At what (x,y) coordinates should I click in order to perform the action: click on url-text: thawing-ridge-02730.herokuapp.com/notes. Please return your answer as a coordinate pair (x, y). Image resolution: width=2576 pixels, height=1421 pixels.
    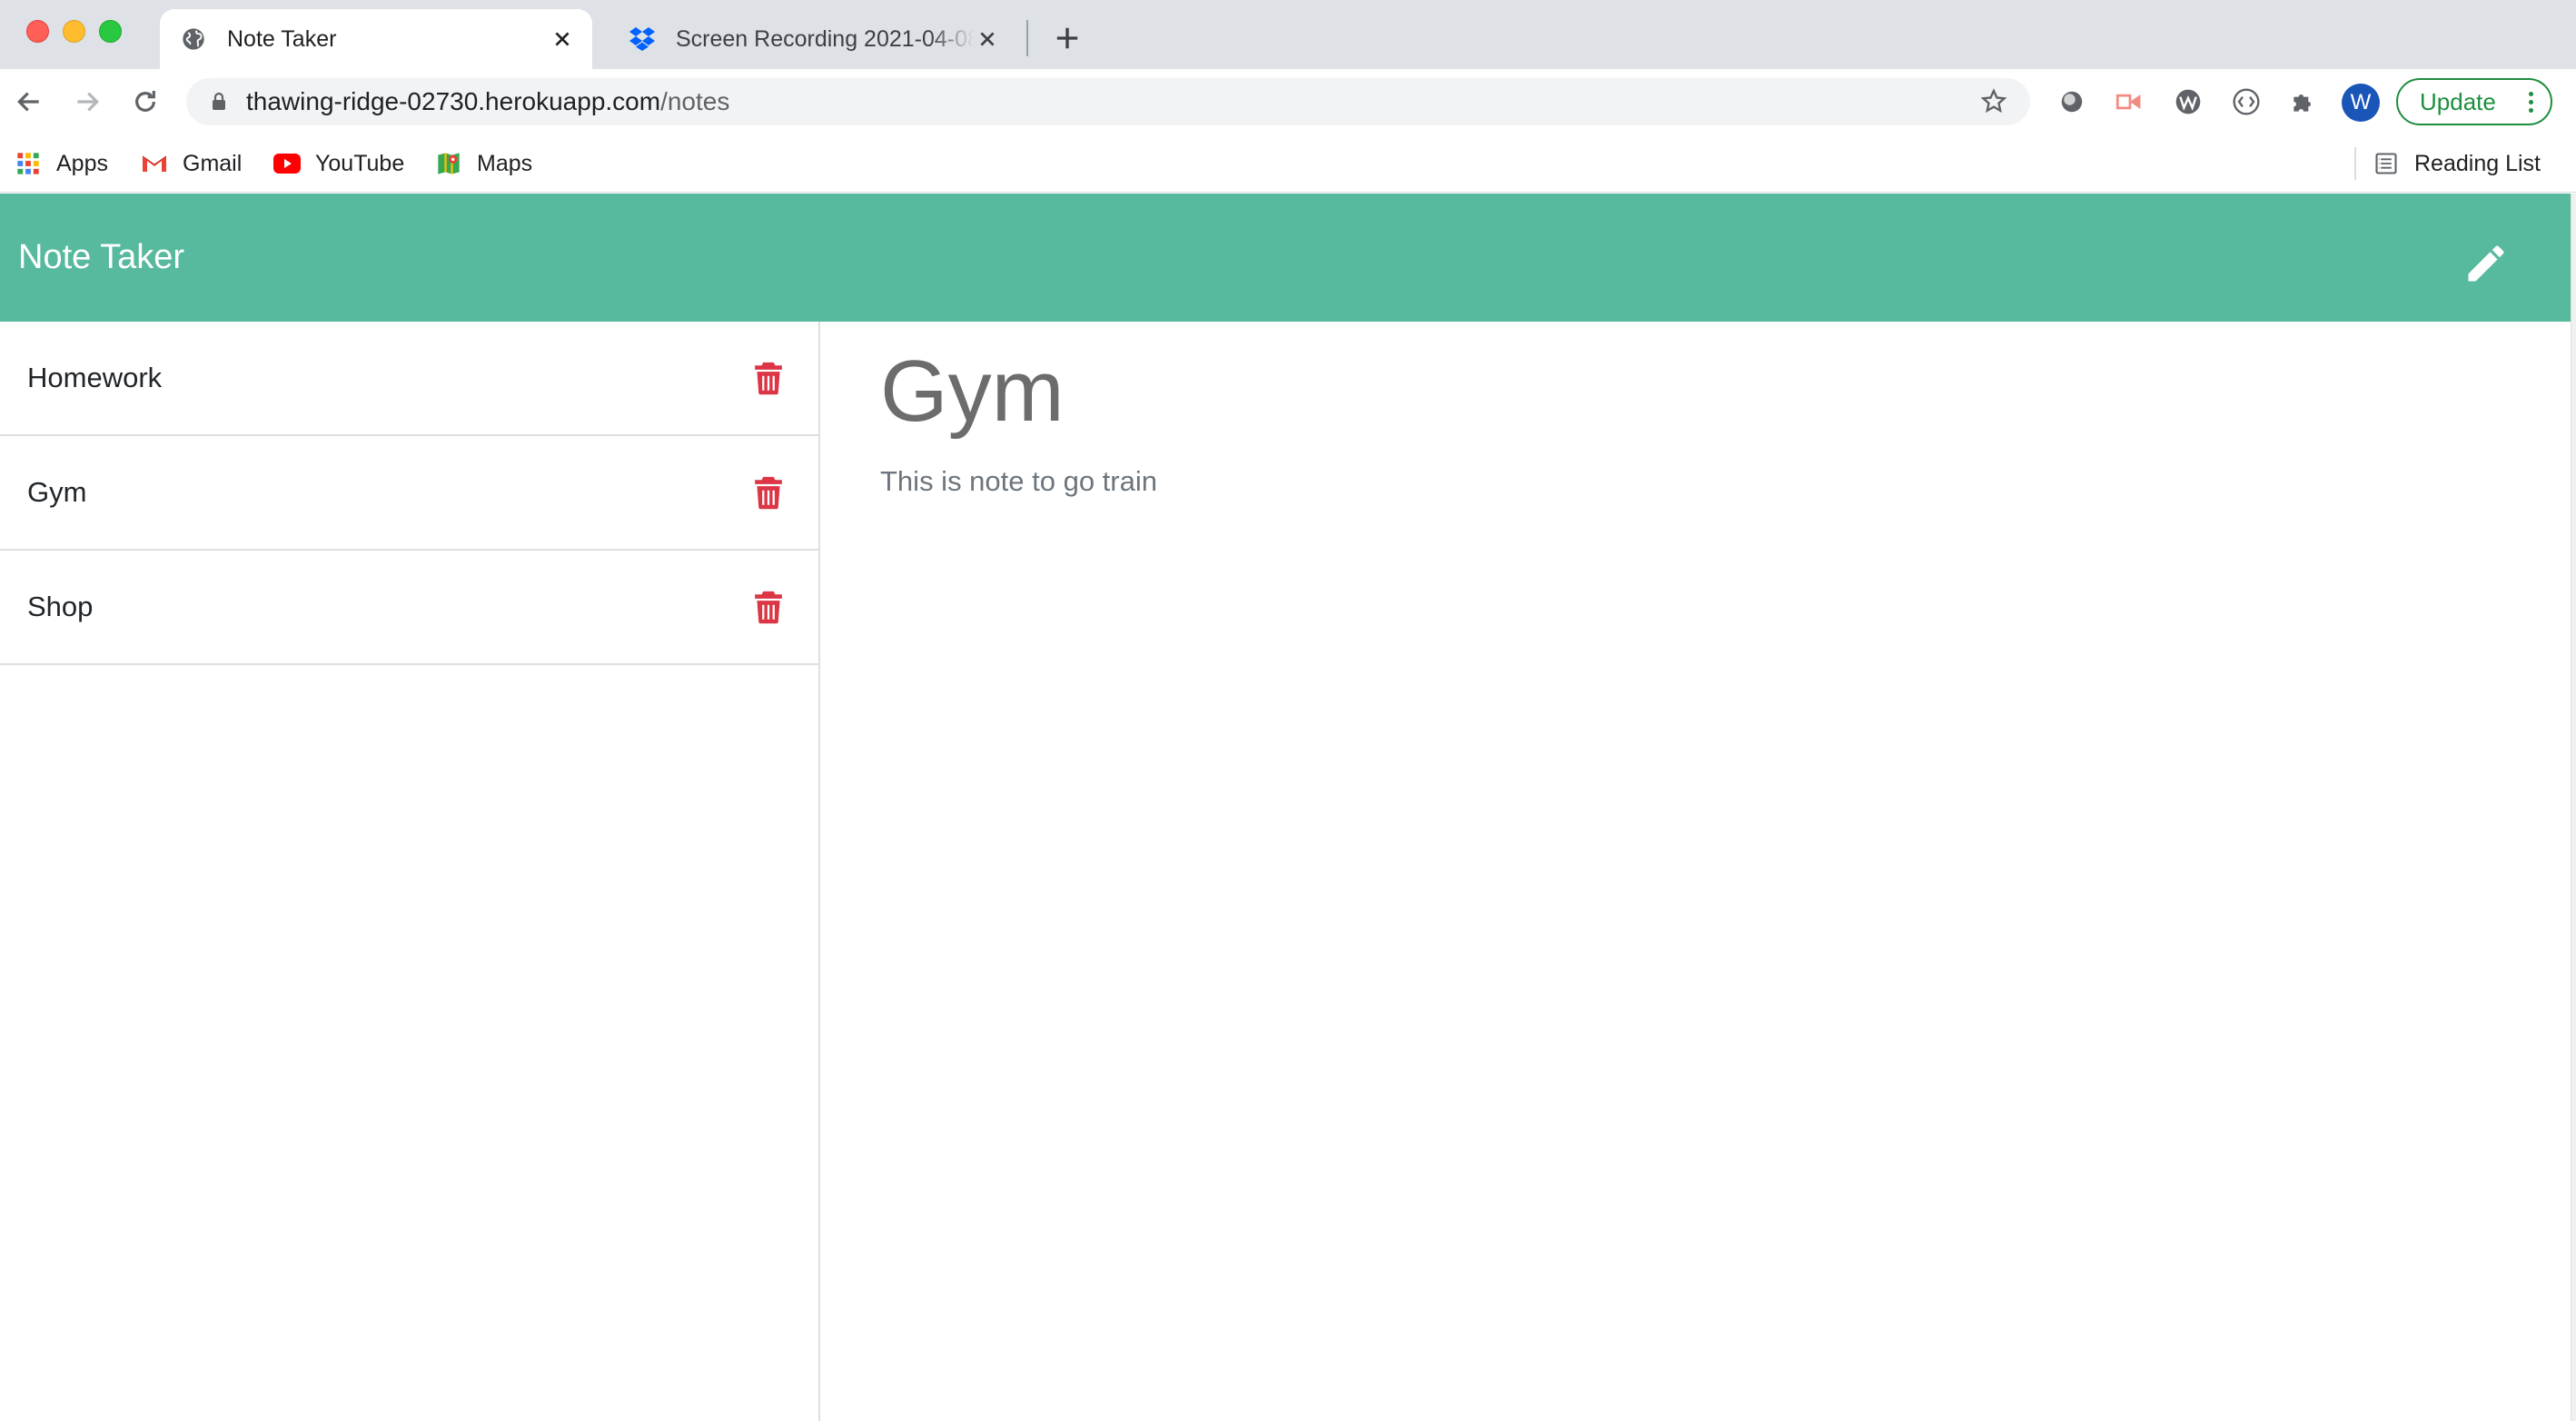
    Looking at the image, I should click on (487, 101).